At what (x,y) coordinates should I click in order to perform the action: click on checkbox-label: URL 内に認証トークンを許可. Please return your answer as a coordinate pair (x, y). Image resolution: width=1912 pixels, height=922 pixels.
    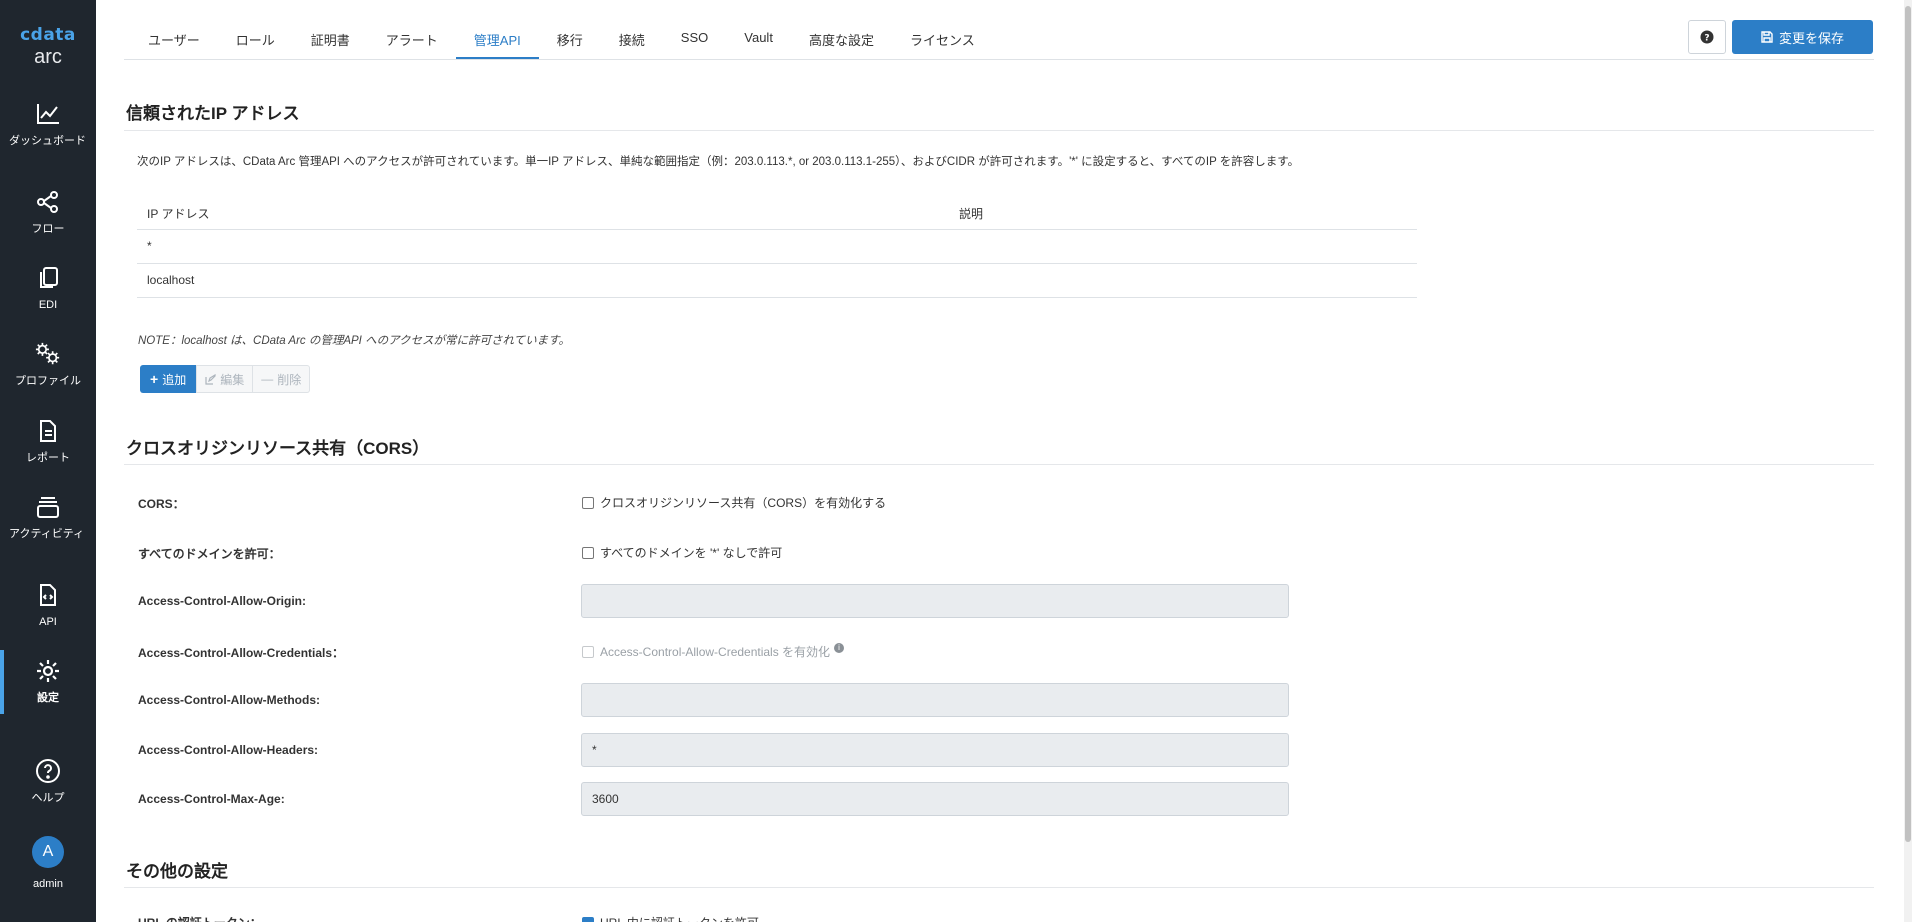
    Looking at the image, I should click on (679, 918).